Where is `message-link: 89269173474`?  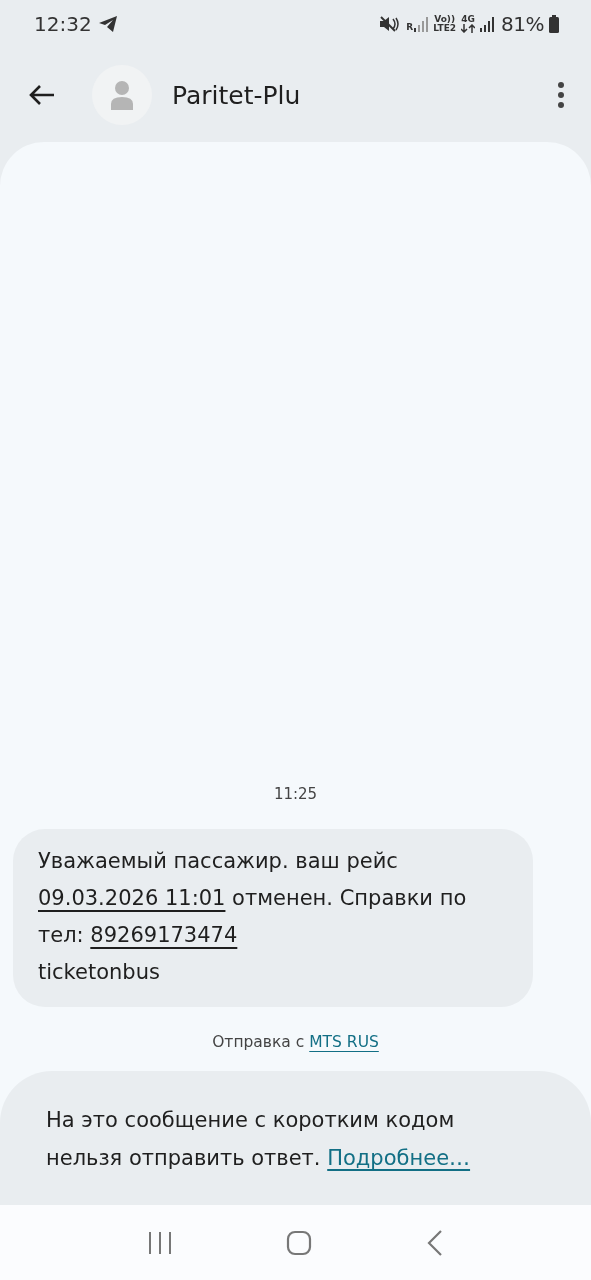
message-link: 89269173474 is located at coordinates (164, 935).